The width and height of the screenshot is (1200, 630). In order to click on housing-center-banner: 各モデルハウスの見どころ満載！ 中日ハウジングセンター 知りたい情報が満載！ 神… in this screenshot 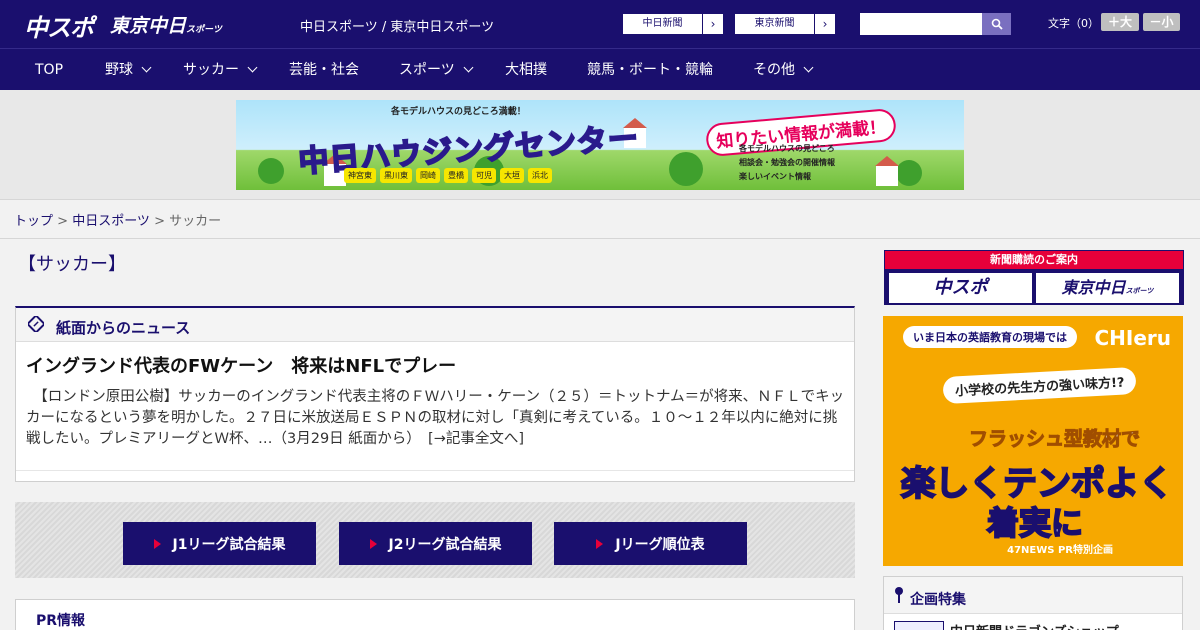, I will do `click(600, 145)`.